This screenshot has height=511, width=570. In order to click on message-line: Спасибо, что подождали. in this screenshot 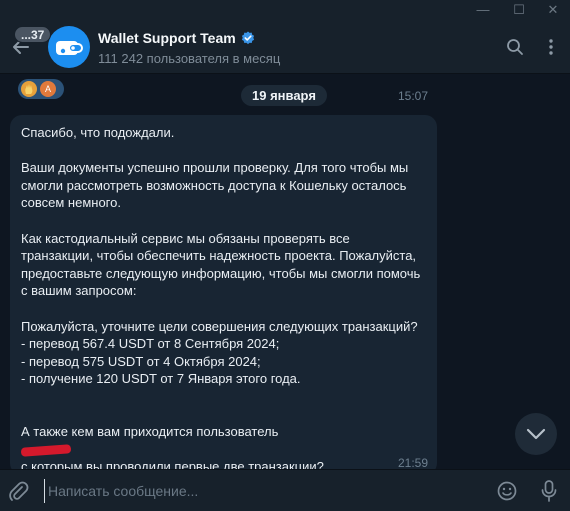, I will do `click(98, 132)`.